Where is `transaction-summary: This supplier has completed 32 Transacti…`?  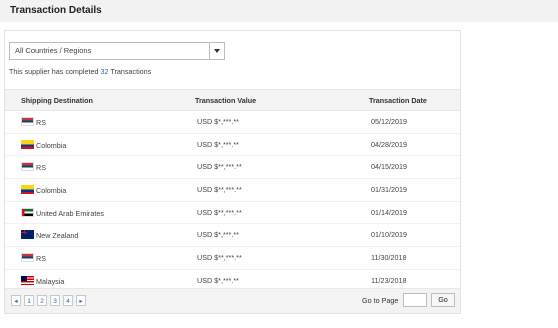
transaction-summary: This supplier has completed 32 Transacti… is located at coordinates (80, 71).